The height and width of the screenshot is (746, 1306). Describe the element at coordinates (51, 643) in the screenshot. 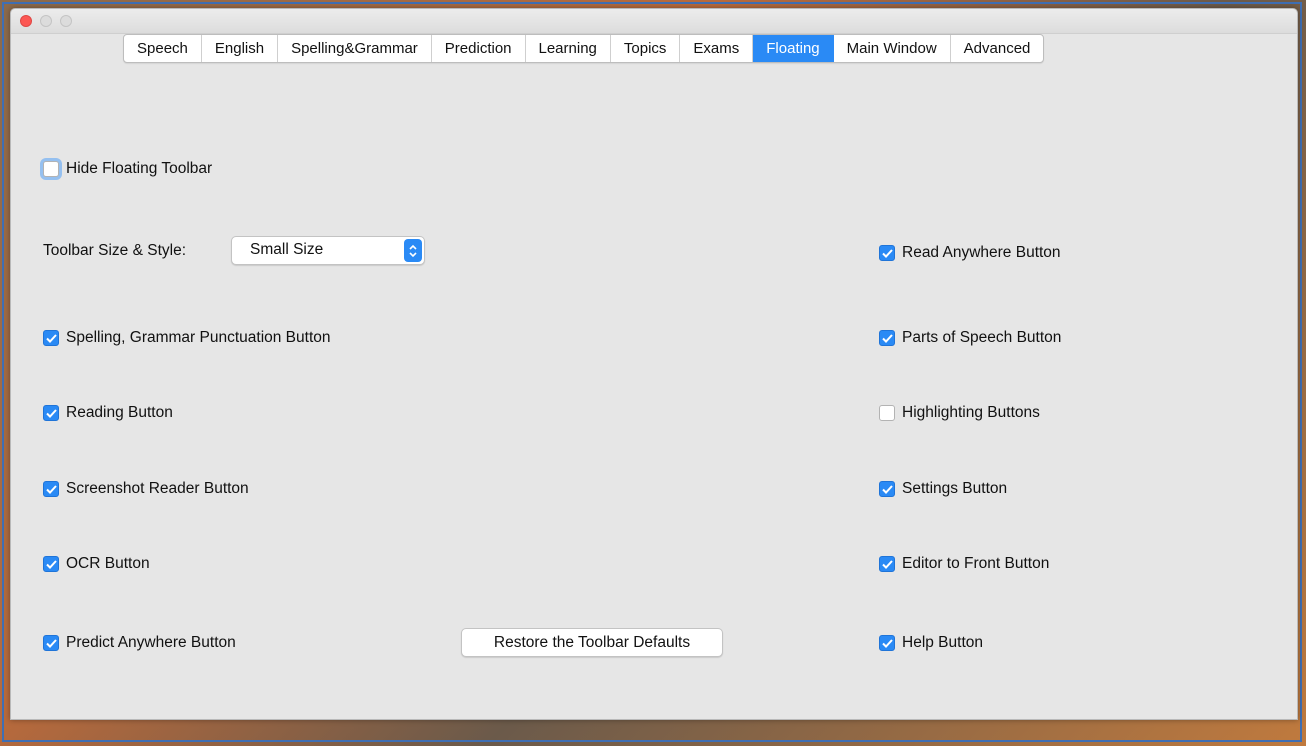

I see `predict-anywhere-button-checkbox` at that location.